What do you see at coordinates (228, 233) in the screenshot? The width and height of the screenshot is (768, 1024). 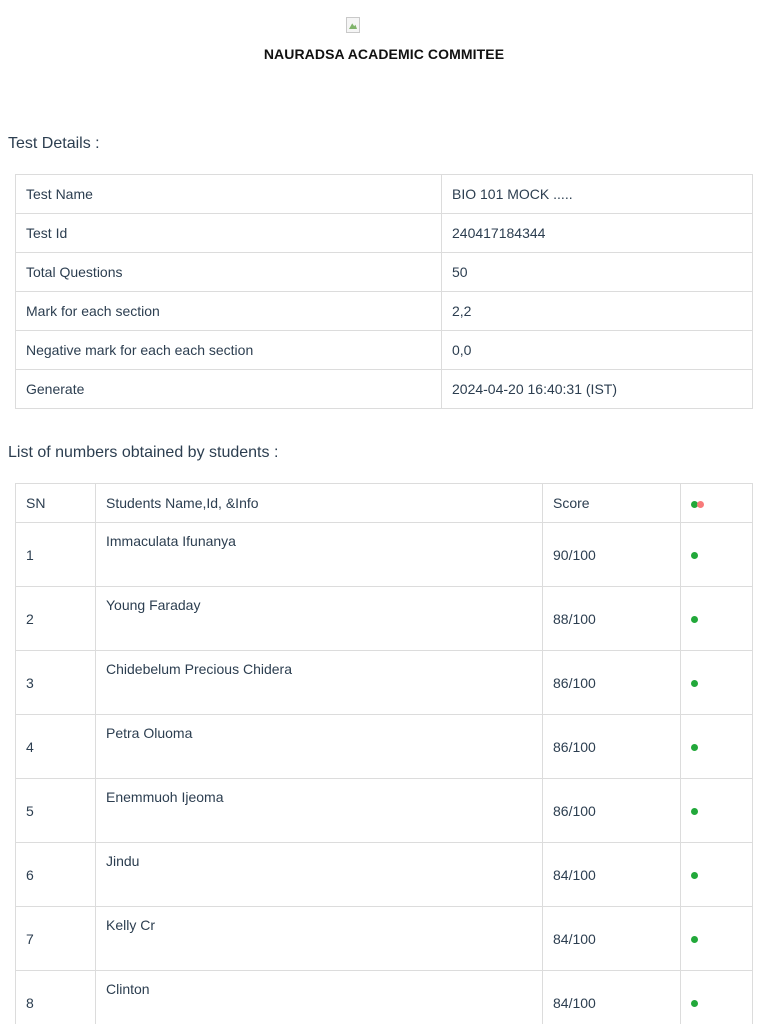 I see `details-label: Test Id` at bounding box center [228, 233].